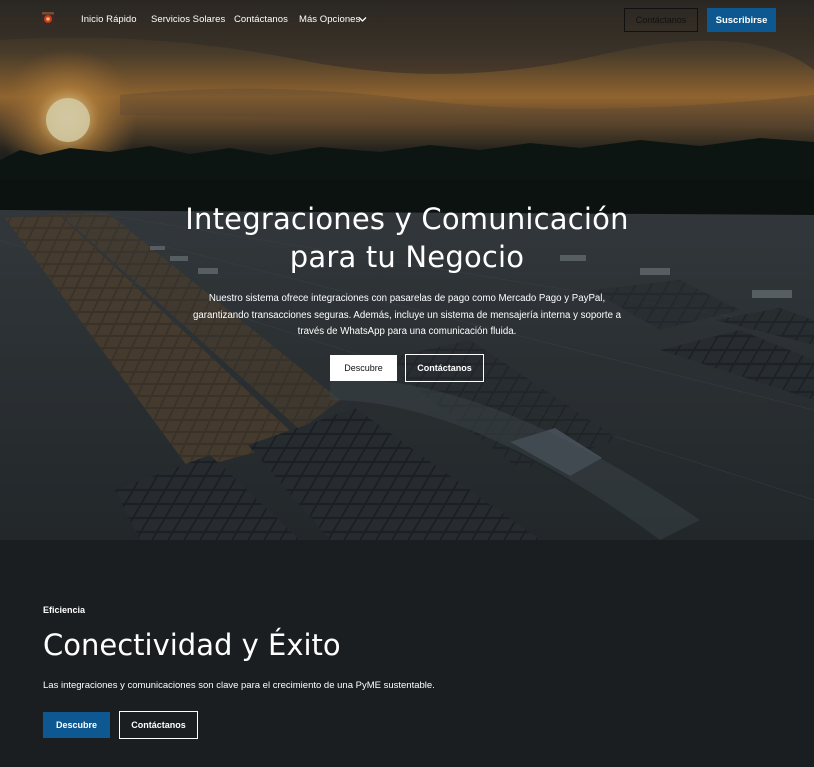  Describe the element at coordinates (188, 19) in the screenshot. I see `nav-link-servicios-solares: Servicios Solares` at that location.